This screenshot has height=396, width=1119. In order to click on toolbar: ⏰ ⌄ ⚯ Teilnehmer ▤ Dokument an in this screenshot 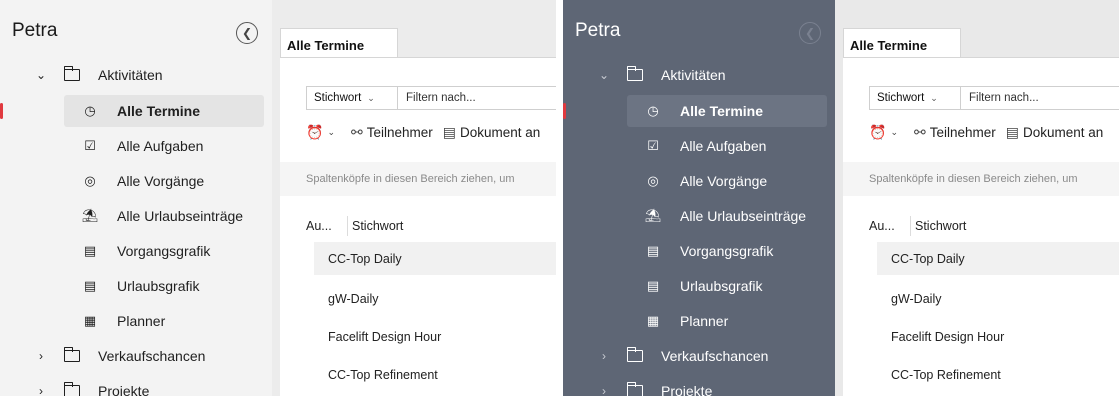, I will do `click(991, 132)`.